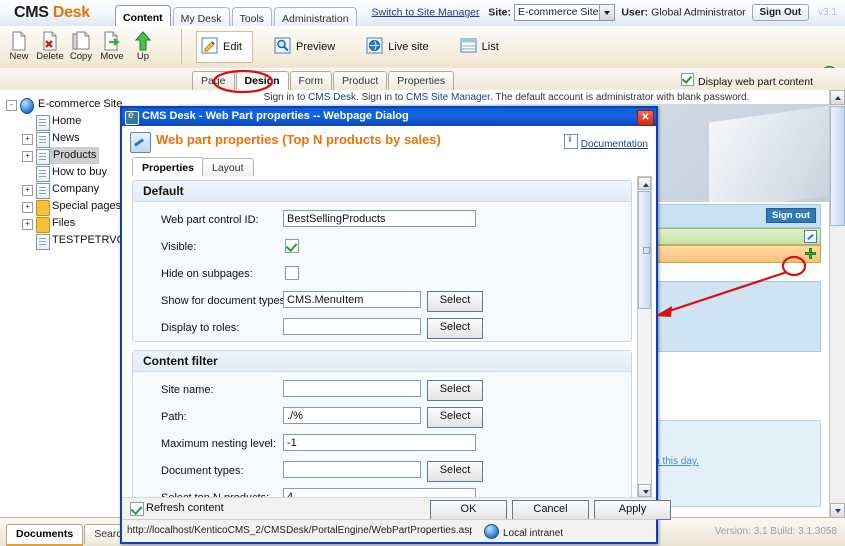 Image resolution: width=845 pixels, height=546 pixels. Describe the element at coordinates (112, 56) in the screenshot. I see `move-label: Move` at that location.